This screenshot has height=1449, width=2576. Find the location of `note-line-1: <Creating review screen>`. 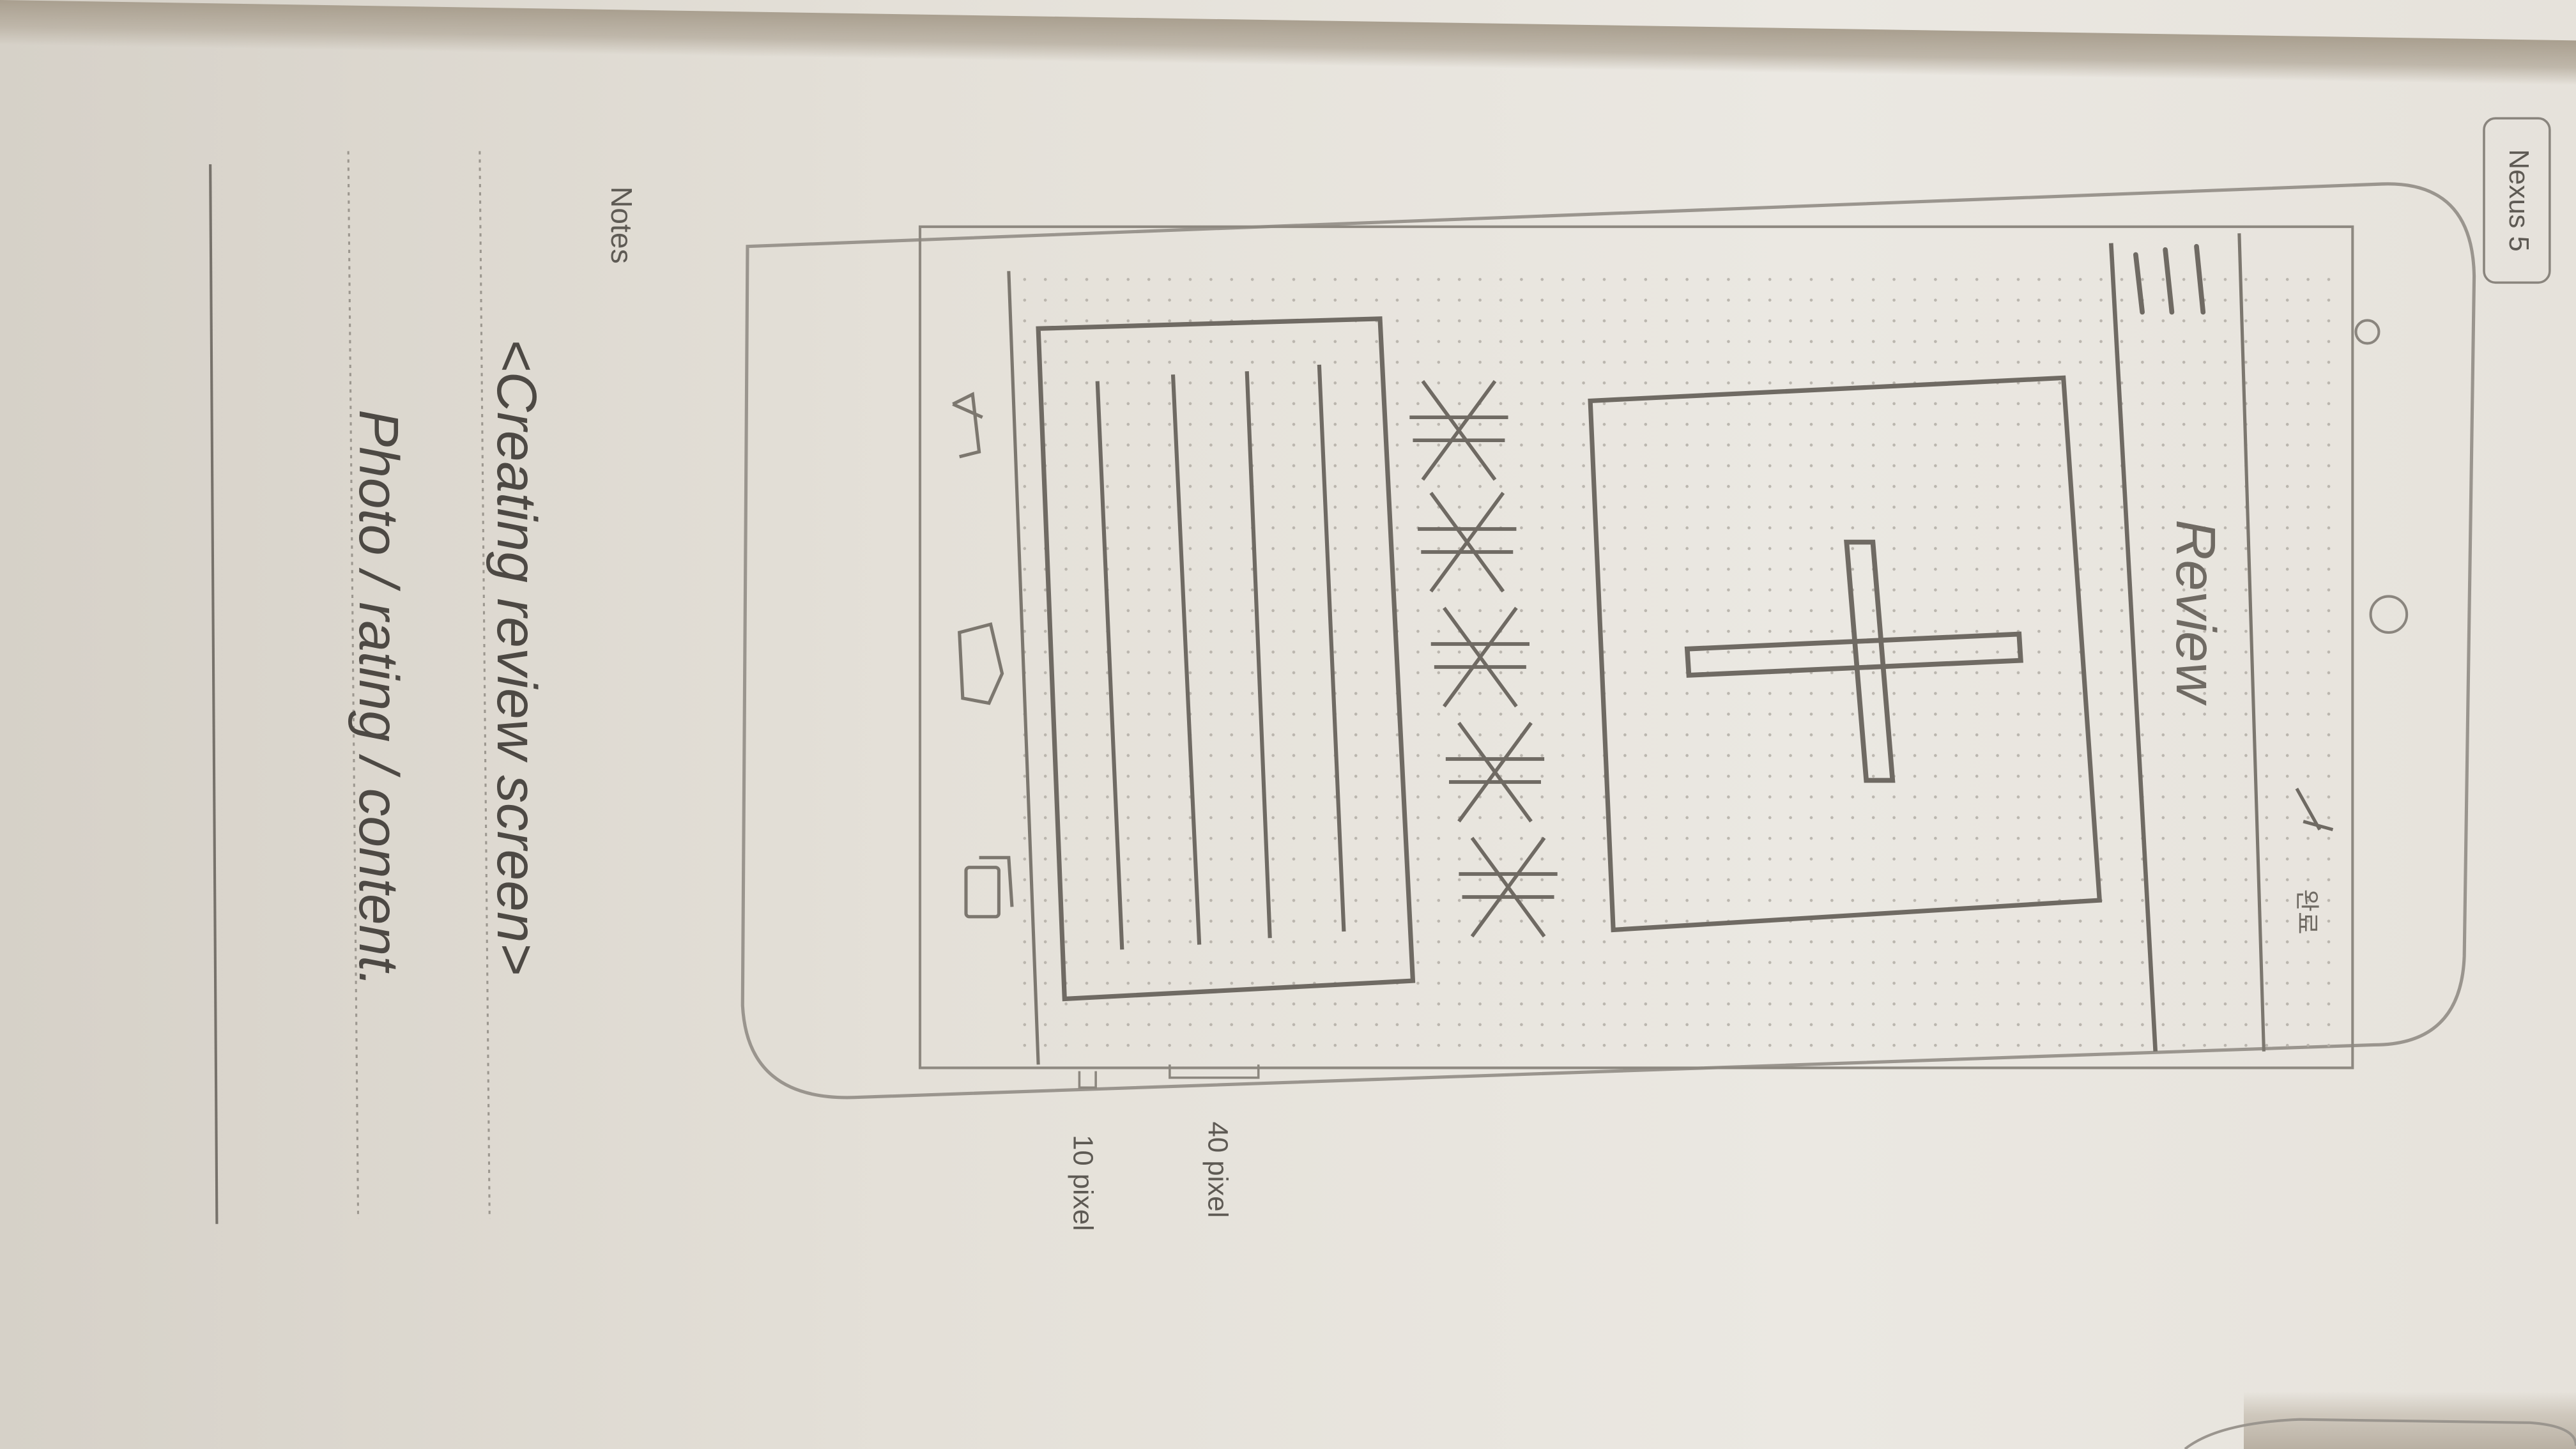

note-line-1: <Creating review screen> is located at coordinates (517, 657).